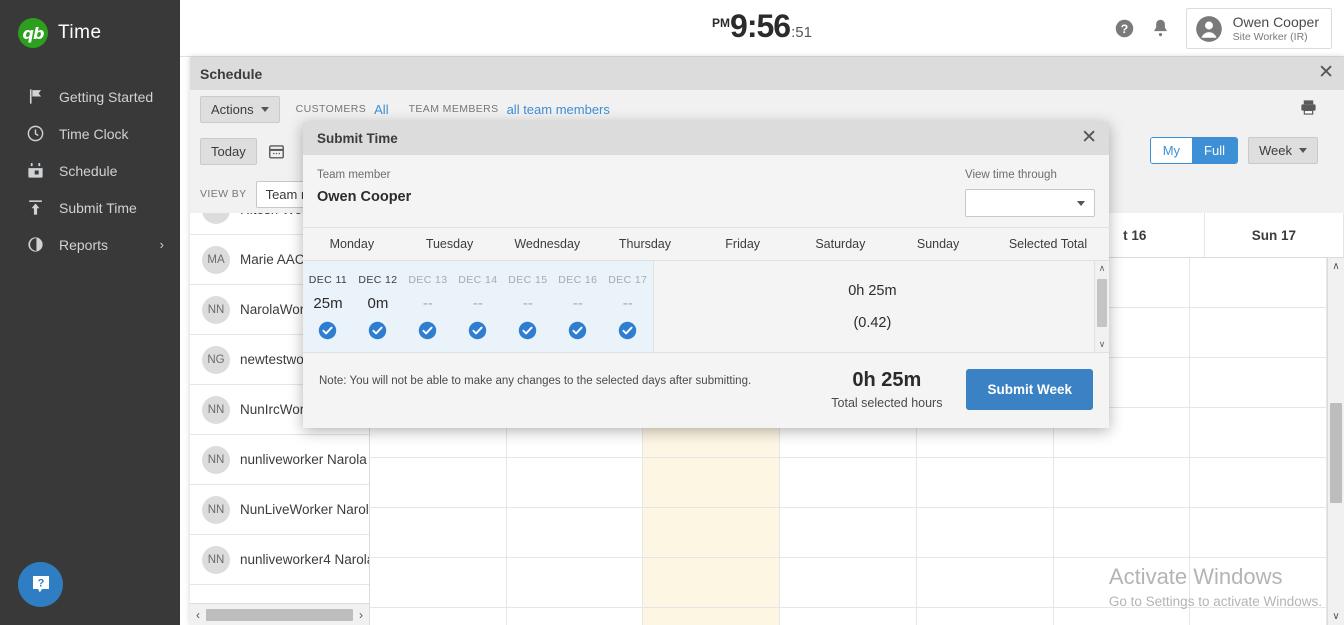 This screenshot has width=1344, height=625. I want to click on user-chip: Owen Cooper Site Worker (IR), so click(1258, 29).